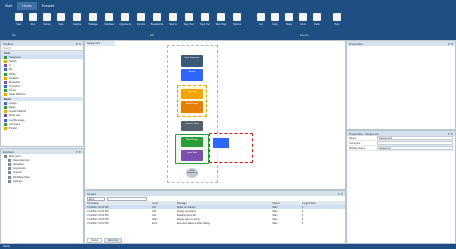  What do you see at coordinates (109, 24) in the screenshot?
I see `ribbon-button-label: Variables` at bounding box center [109, 24].